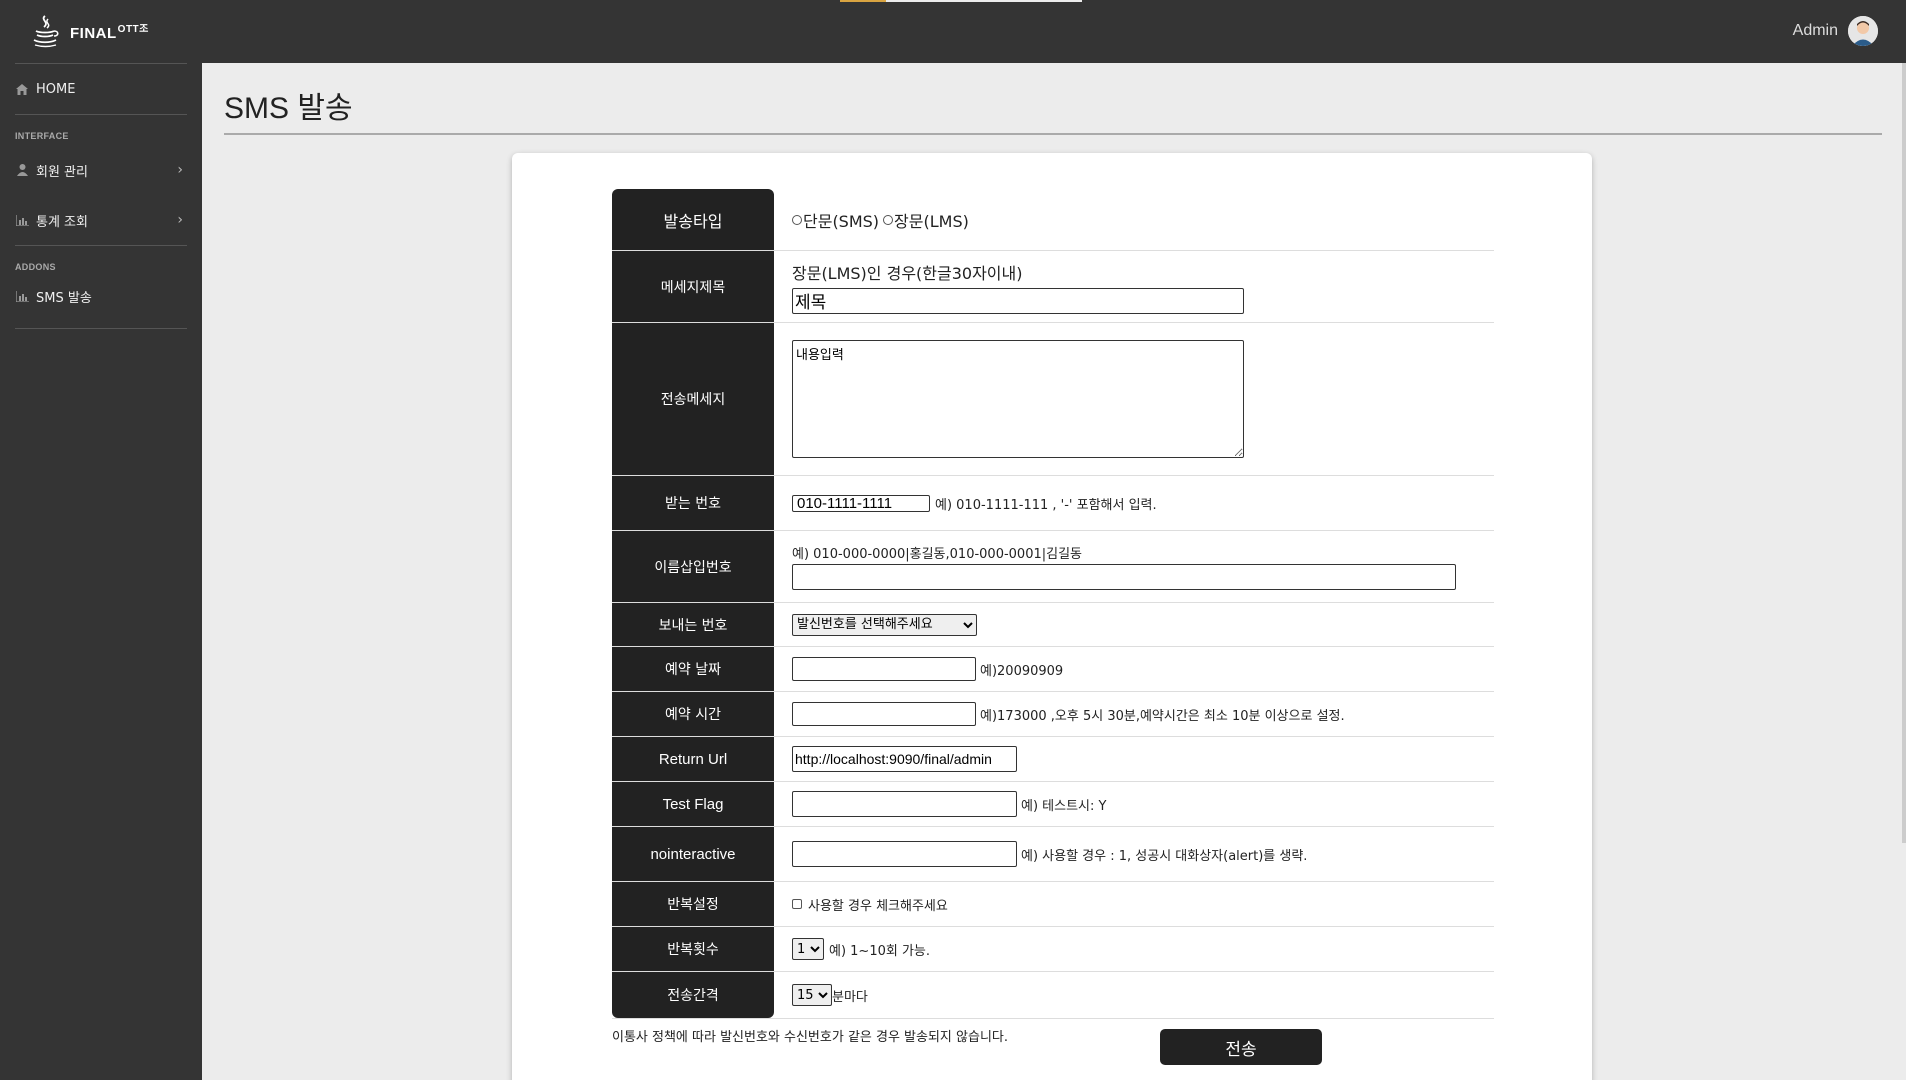 This screenshot has height=1080, width=1906. Describe the element at coordinates (1053, 134) in the screenshot. I see `divider` at that location.